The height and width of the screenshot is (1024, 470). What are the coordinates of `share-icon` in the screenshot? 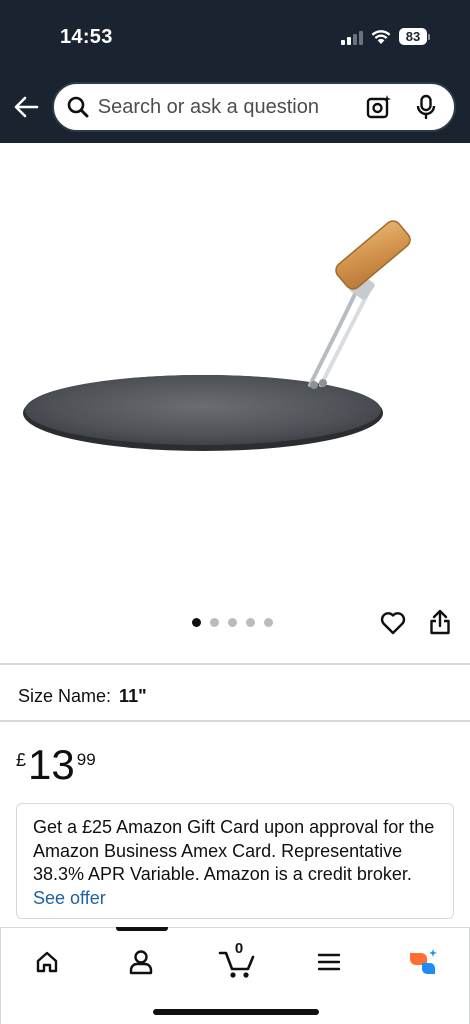 It's located at (440, 622).